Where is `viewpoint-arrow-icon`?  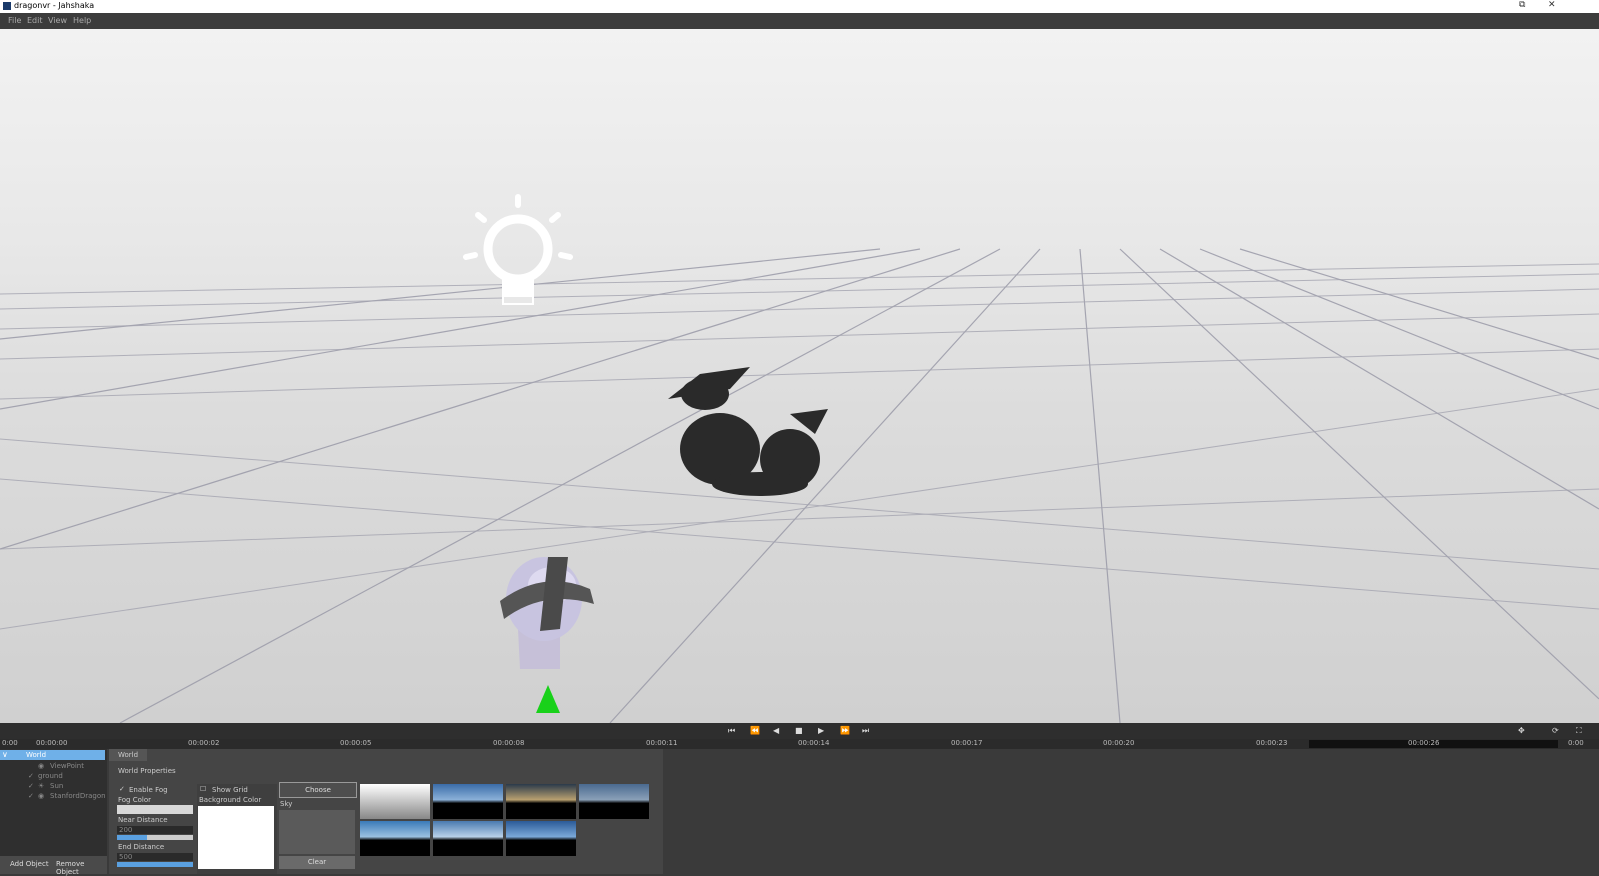 viewpoint-arrow-icon is located at coordinates (548, 699).